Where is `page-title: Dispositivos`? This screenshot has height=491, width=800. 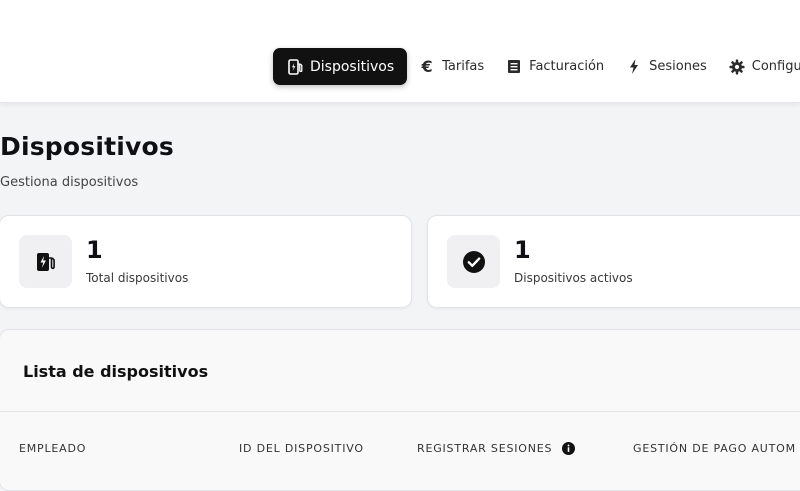
page-title: Dispositivos is located at coordinates (87, 146).